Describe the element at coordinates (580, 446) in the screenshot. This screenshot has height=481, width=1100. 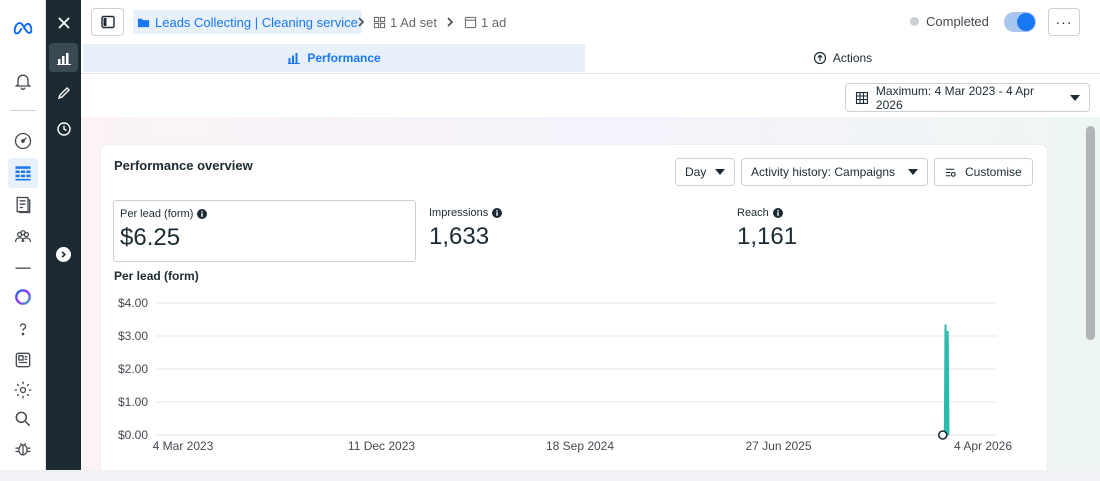
I see `x-tick-label: 18 Sep 2024` at that location.